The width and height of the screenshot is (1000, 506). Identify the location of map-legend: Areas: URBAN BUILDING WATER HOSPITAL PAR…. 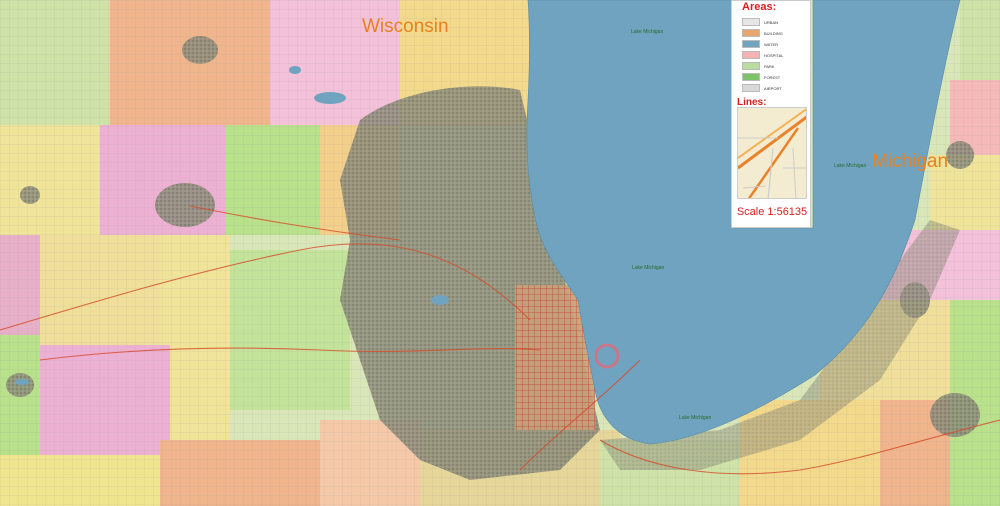
(771, 114).